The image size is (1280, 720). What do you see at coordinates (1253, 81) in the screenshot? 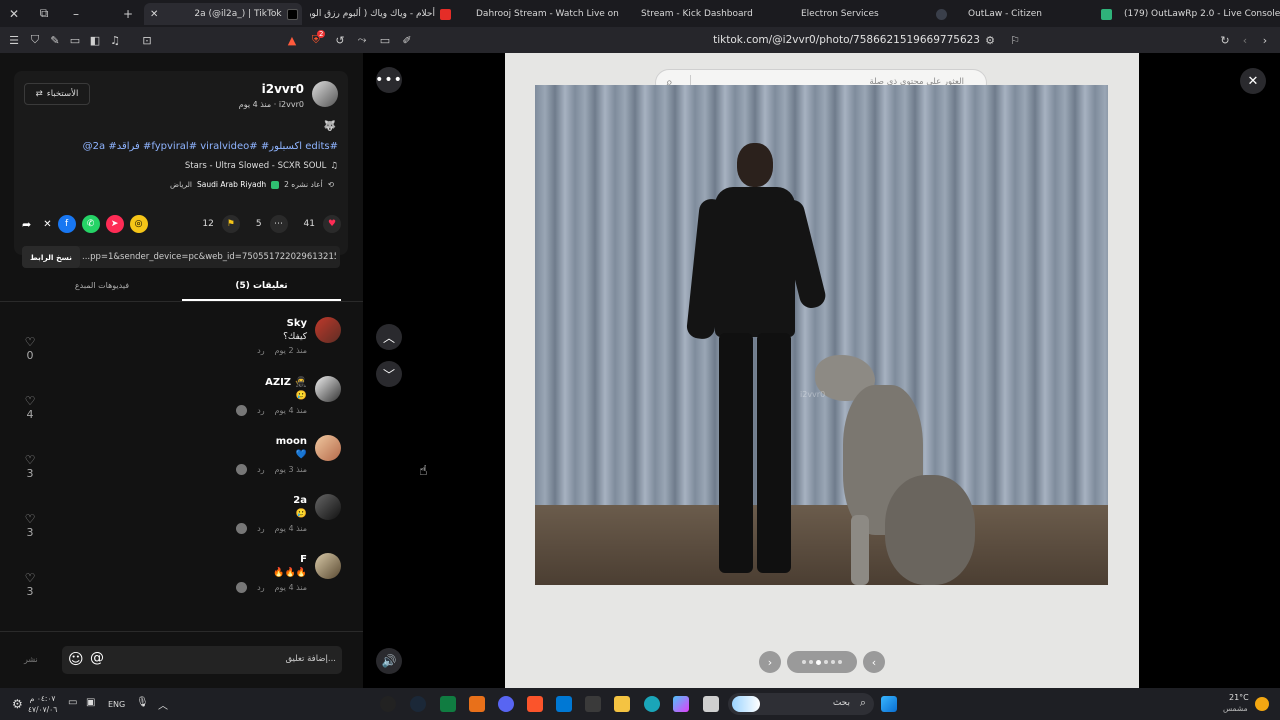
I see `close-viewer-icon: ✕` at bounding box center [1253, 81].